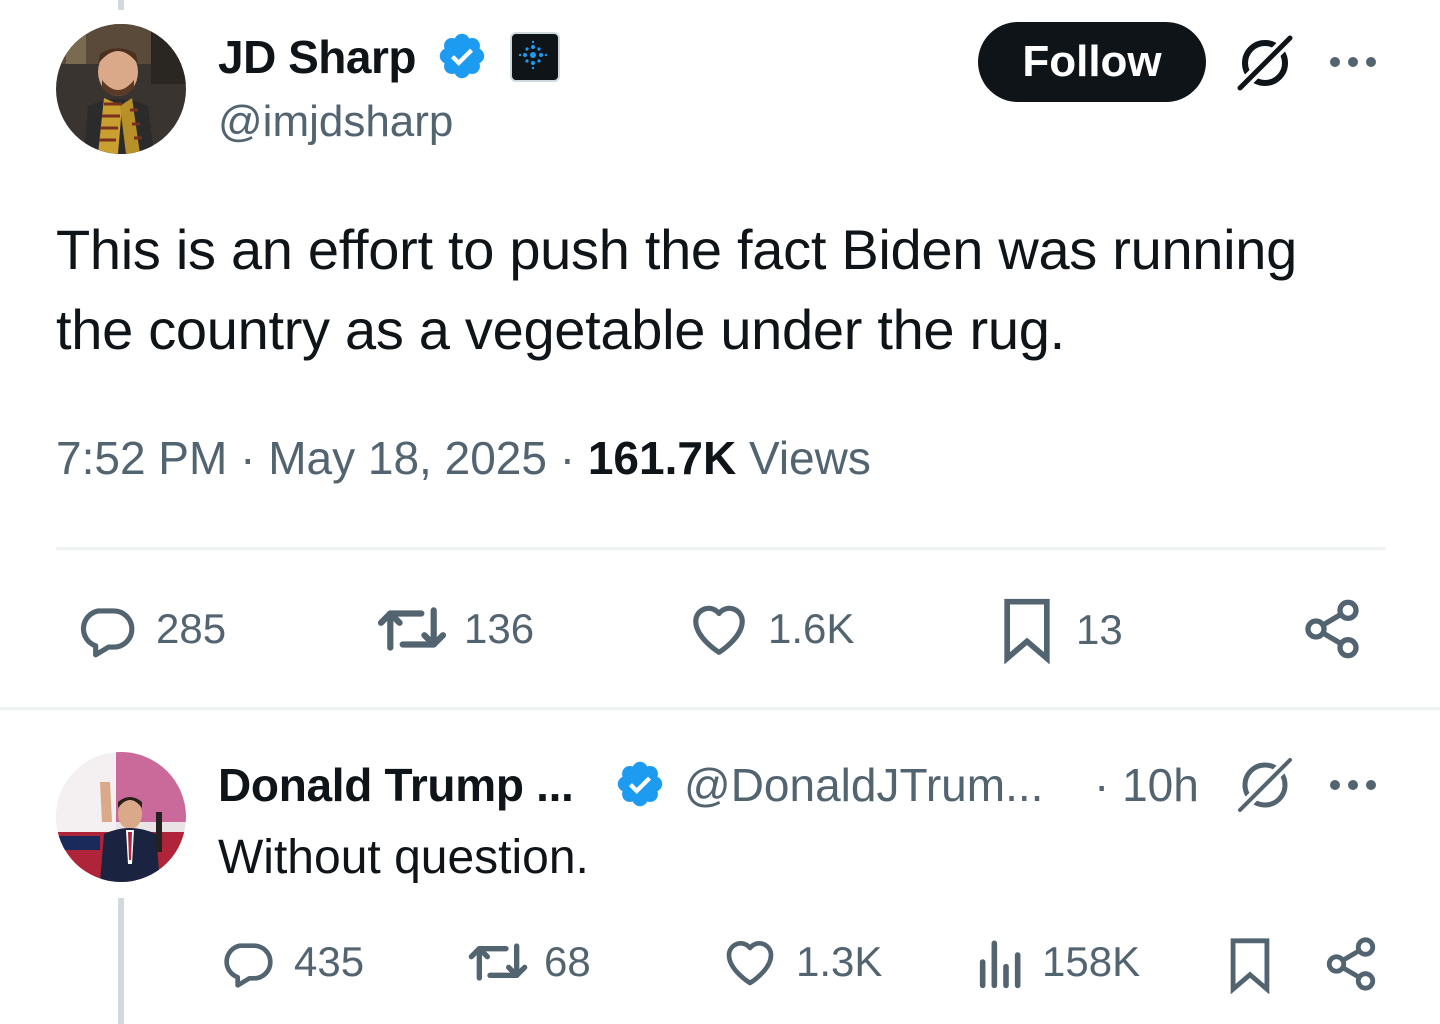 The height and width of the screenshot is (1024, 1440). What do you see at coordinates (1092, 62) in the screenshot?
I see `follow-button: Follow` at bounding box center [1092, 62].